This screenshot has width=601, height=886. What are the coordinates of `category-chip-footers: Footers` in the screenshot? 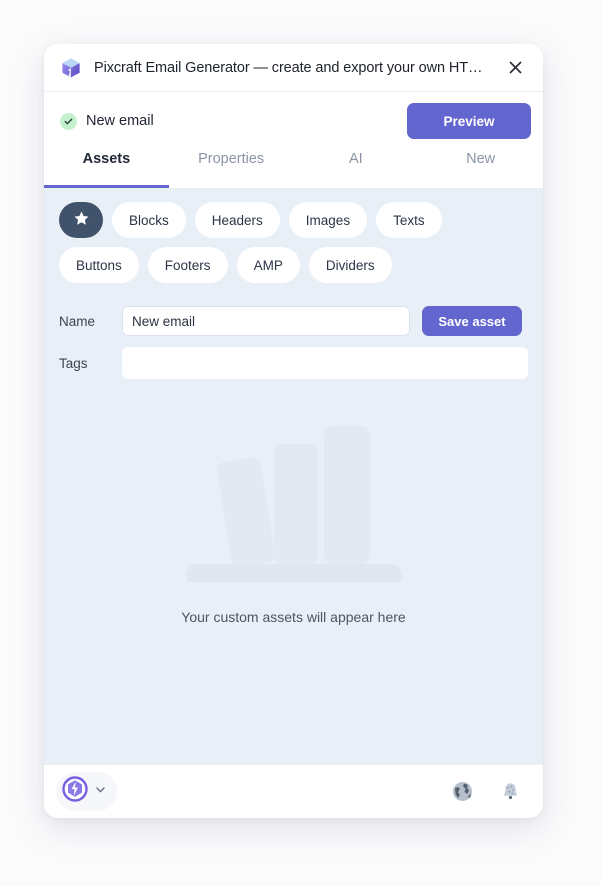 It's located at (187, 265).